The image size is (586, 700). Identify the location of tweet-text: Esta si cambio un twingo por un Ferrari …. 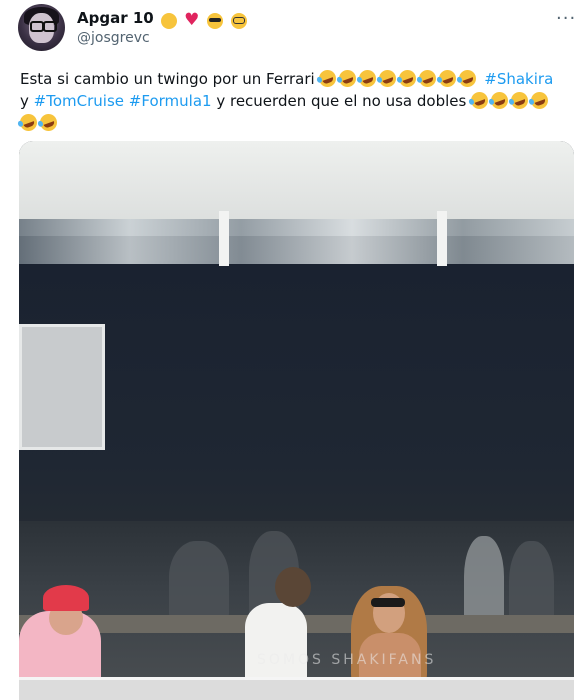
(298, 100).